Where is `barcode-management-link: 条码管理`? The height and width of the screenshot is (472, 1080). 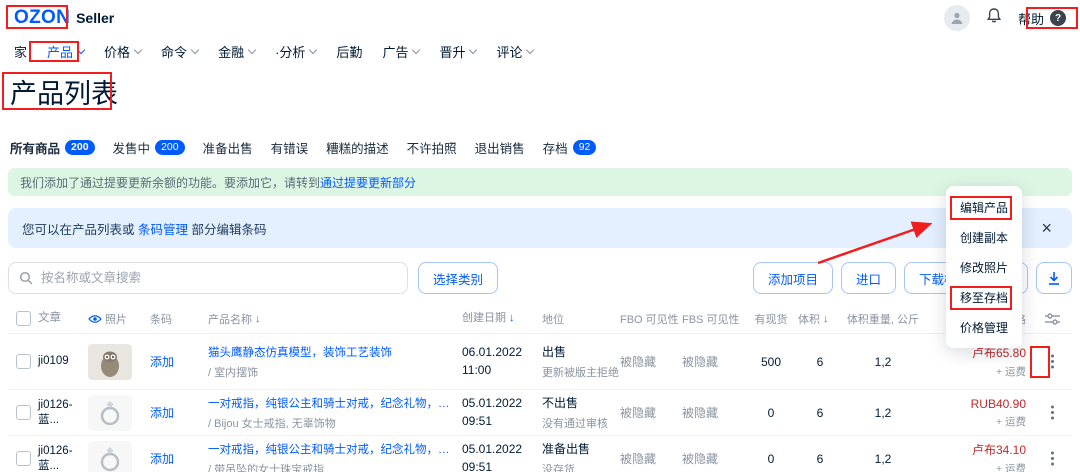
barcode-management-link: 条码管理 is located at coordinates (163, 230).